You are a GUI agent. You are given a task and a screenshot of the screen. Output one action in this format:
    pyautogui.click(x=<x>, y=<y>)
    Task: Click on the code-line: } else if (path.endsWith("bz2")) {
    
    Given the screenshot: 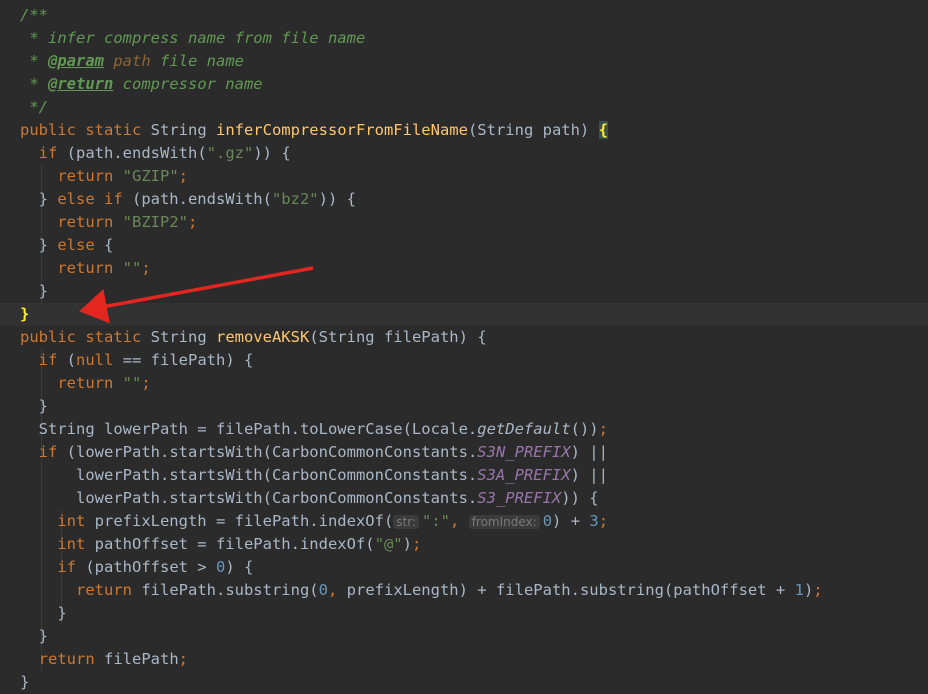 What is the action you would take?
    pyautogui.click(x=464, y=199)
    